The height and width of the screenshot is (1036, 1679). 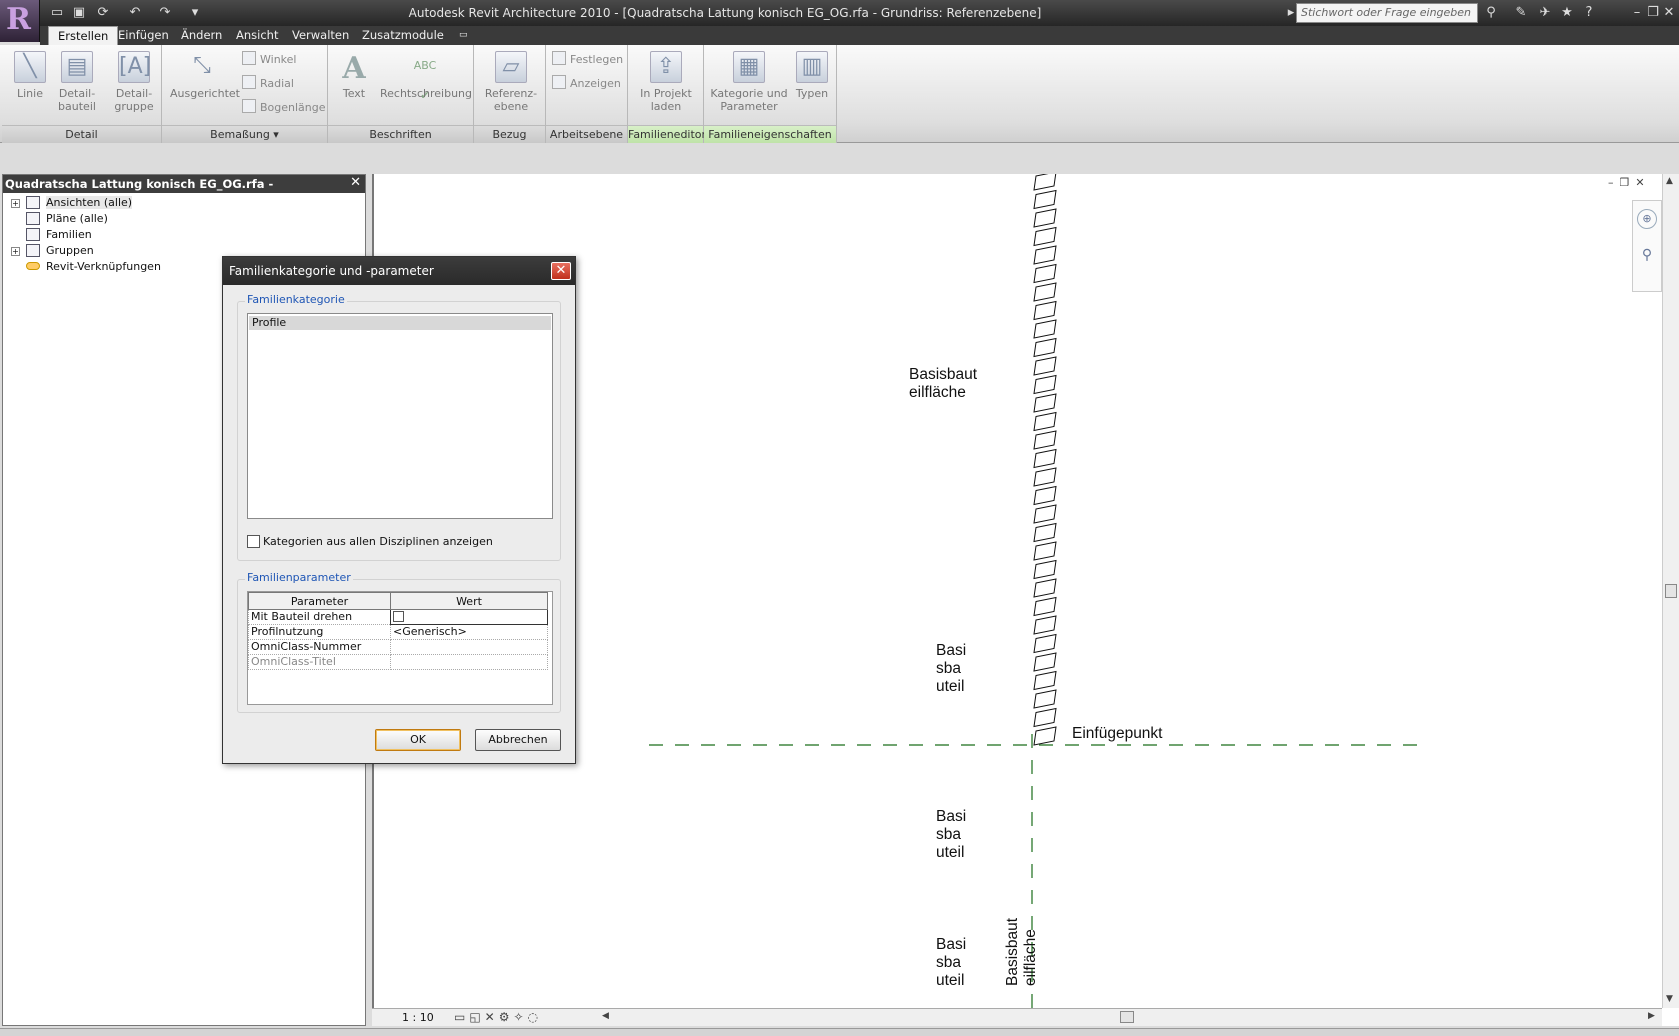 What do you see at coordinates (83, 35) in the screenshot?
I see `tab-erstellen: Erstellen` at bounding box center [83, 35].